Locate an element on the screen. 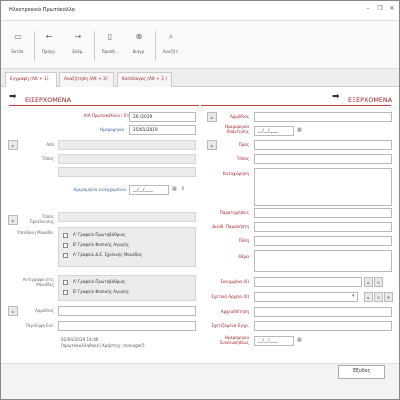 The width and height of the screenshot is (400, 400). unit-label: Β' Γραφείο Φυσικής Αγωγής is located at coordinates (101, 244).